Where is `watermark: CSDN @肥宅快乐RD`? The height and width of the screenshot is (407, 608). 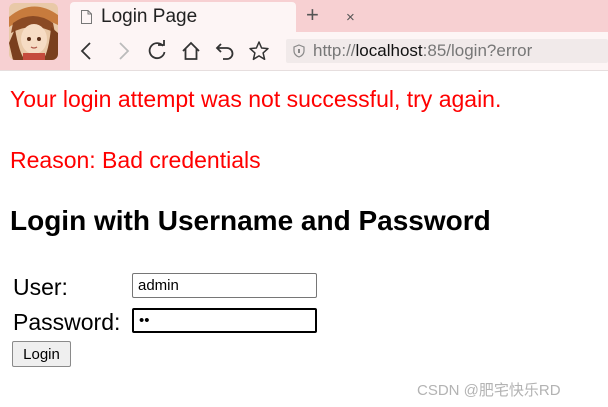 watermark: CSDN @肥宅快乐RD is located at coordinates (489, 390).